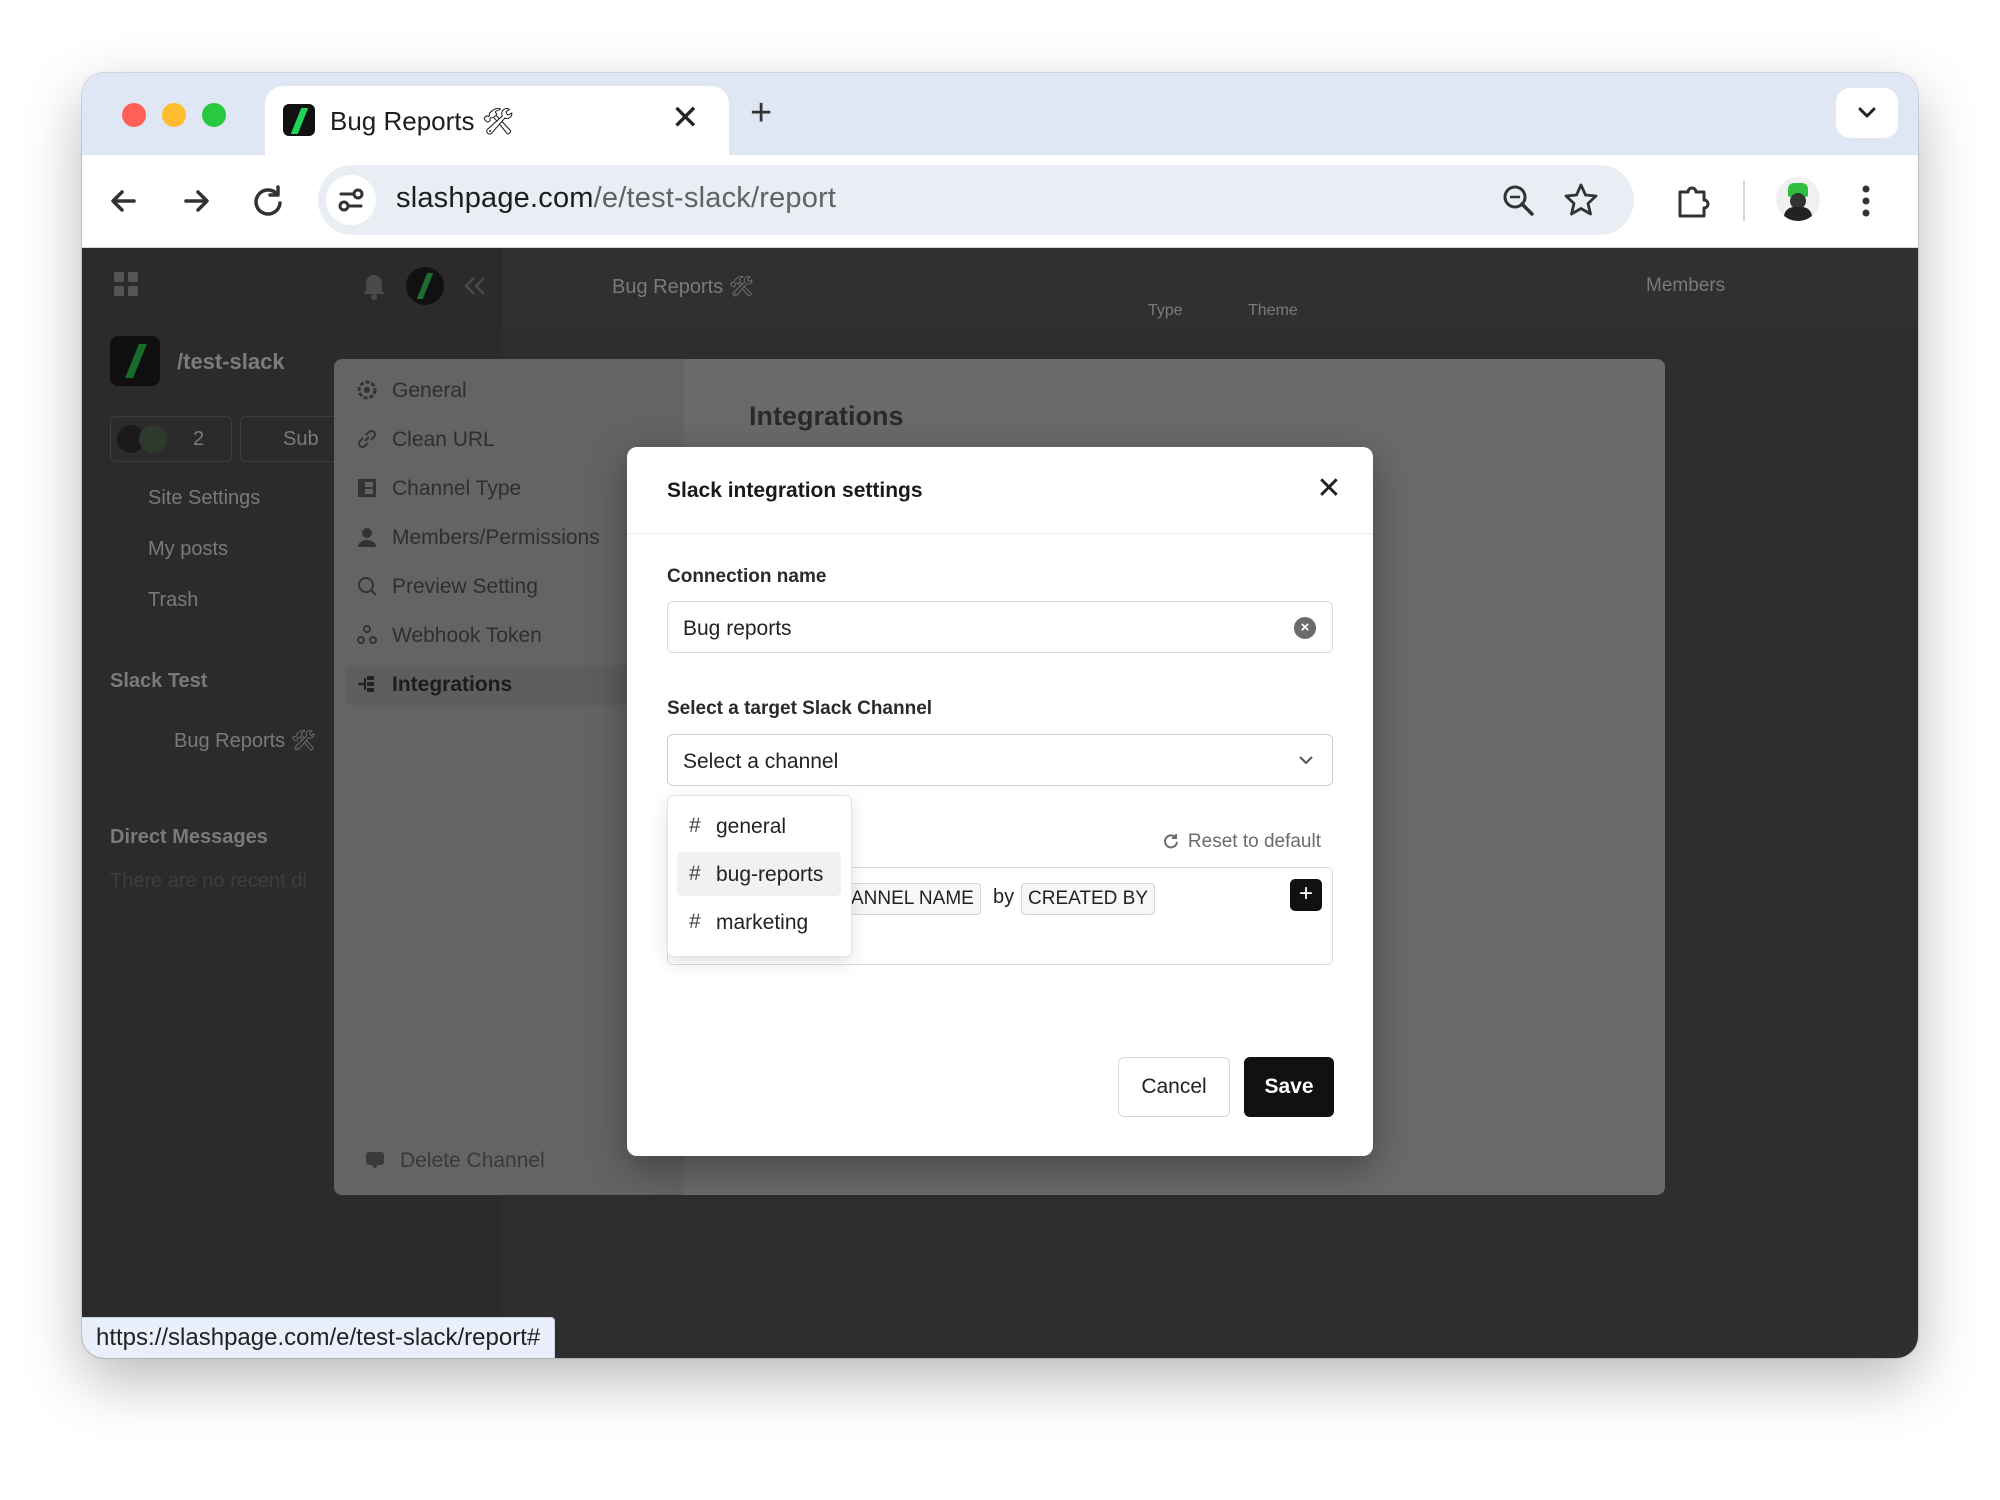 This screenshot has width=2000, height=1500. I want to click on url-text: slashpage.com/e/test-slack/report, so click(616, 198).